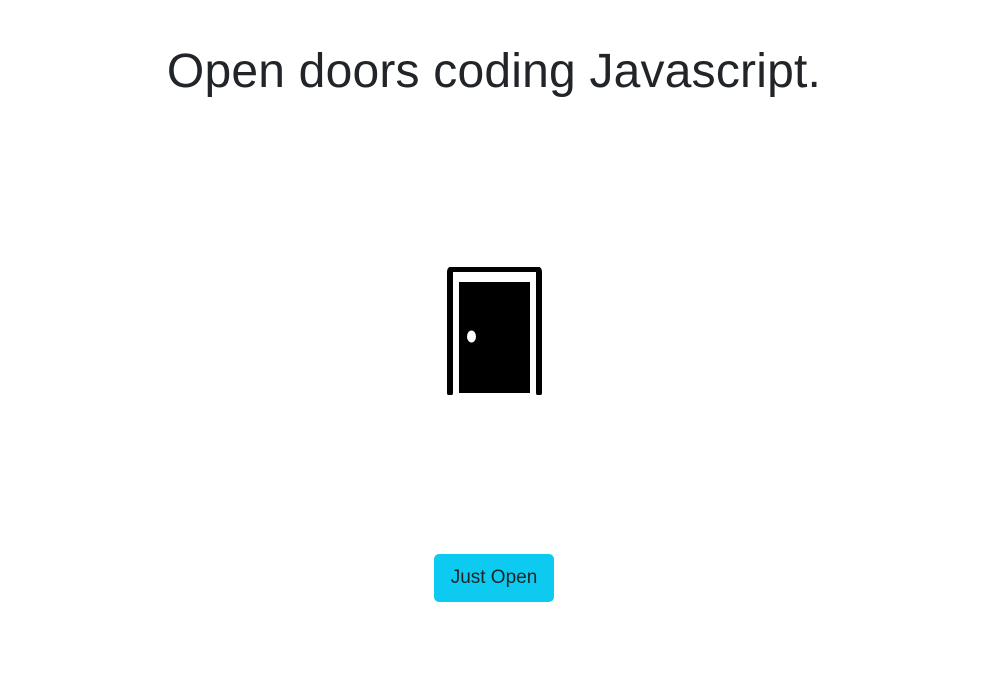  What do you see at coordinates (494, 71) in the screenshot?
I see `page-title: Open doors coding Javascript.` at bounding box center [494, 71].